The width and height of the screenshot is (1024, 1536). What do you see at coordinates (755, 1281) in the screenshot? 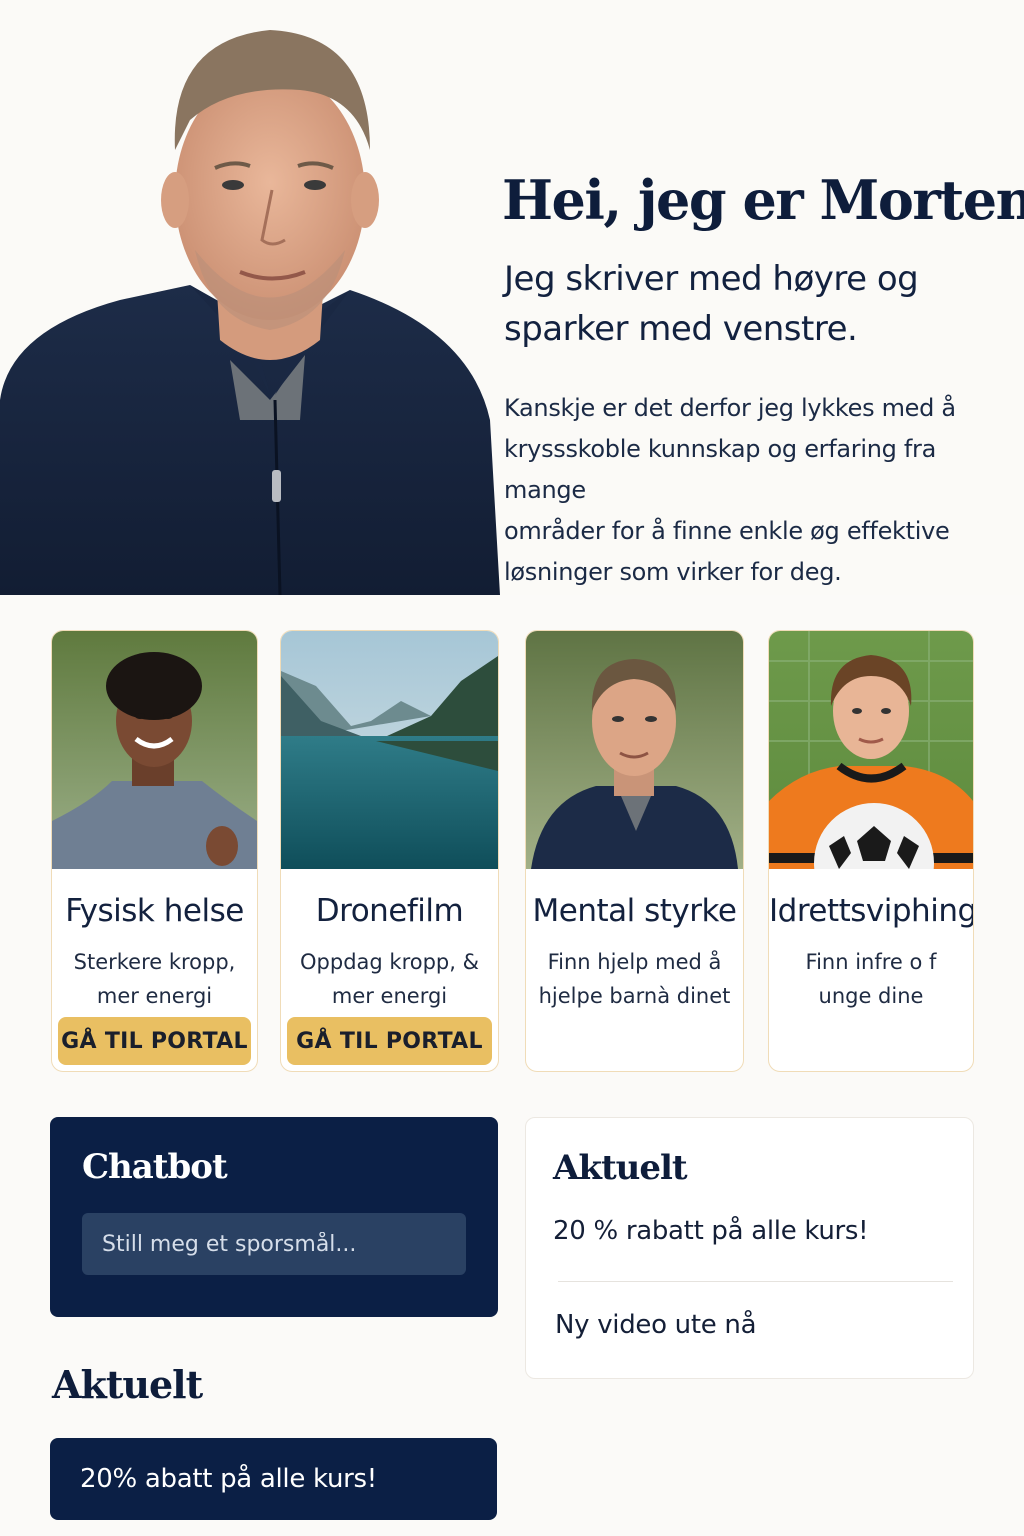
I see `news-divider` at bounding box center [755, 1281].